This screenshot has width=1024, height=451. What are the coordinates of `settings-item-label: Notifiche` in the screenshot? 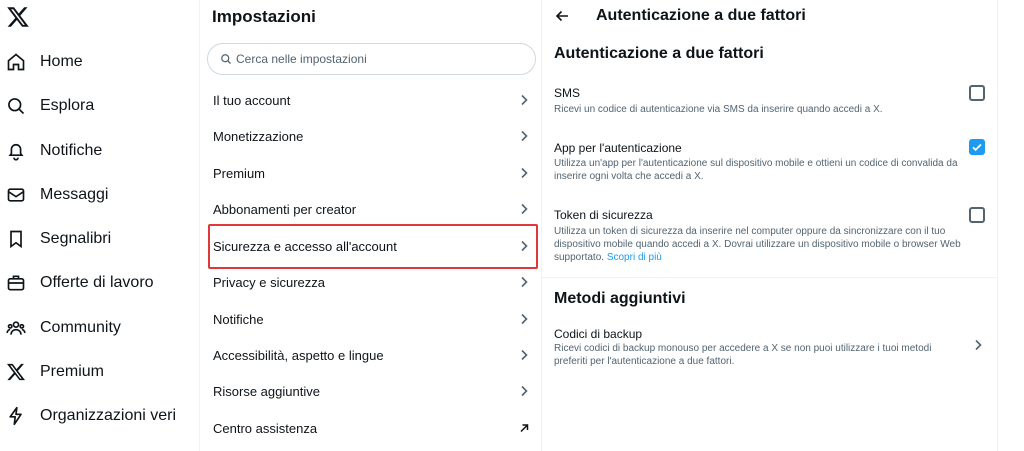 It's located at (238, 319).